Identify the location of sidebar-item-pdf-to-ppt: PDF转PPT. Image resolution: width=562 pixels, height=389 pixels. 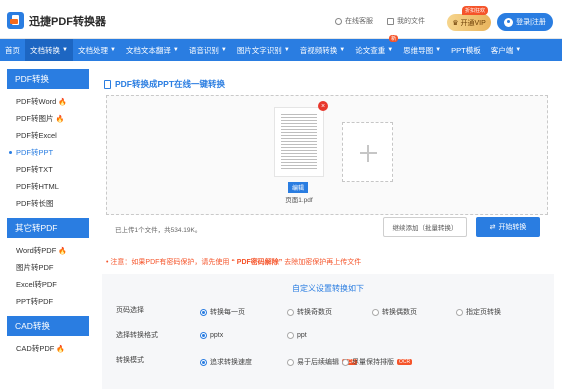
(48, 152).